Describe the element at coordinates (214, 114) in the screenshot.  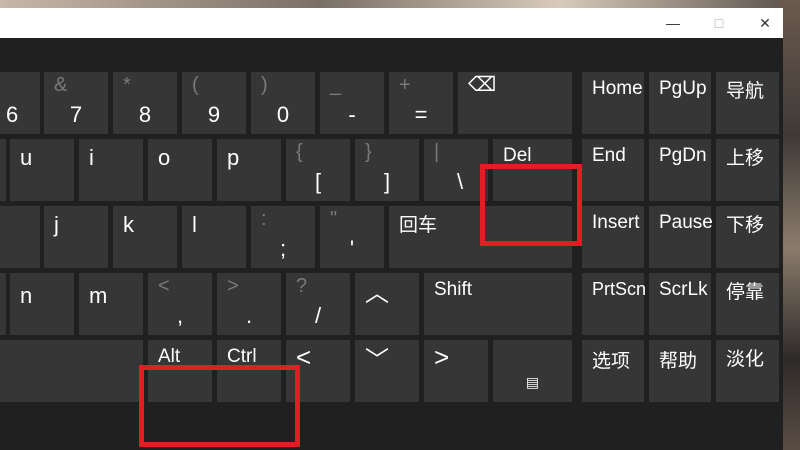
I see `key-9-label: 9` at that location.